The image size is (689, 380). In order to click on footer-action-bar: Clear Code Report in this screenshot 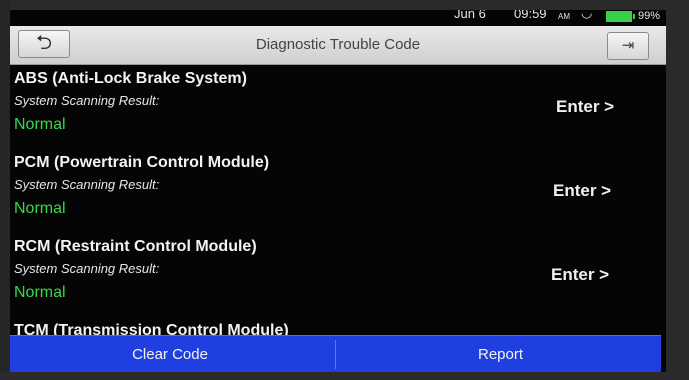, I will do `click(335, 353)`.